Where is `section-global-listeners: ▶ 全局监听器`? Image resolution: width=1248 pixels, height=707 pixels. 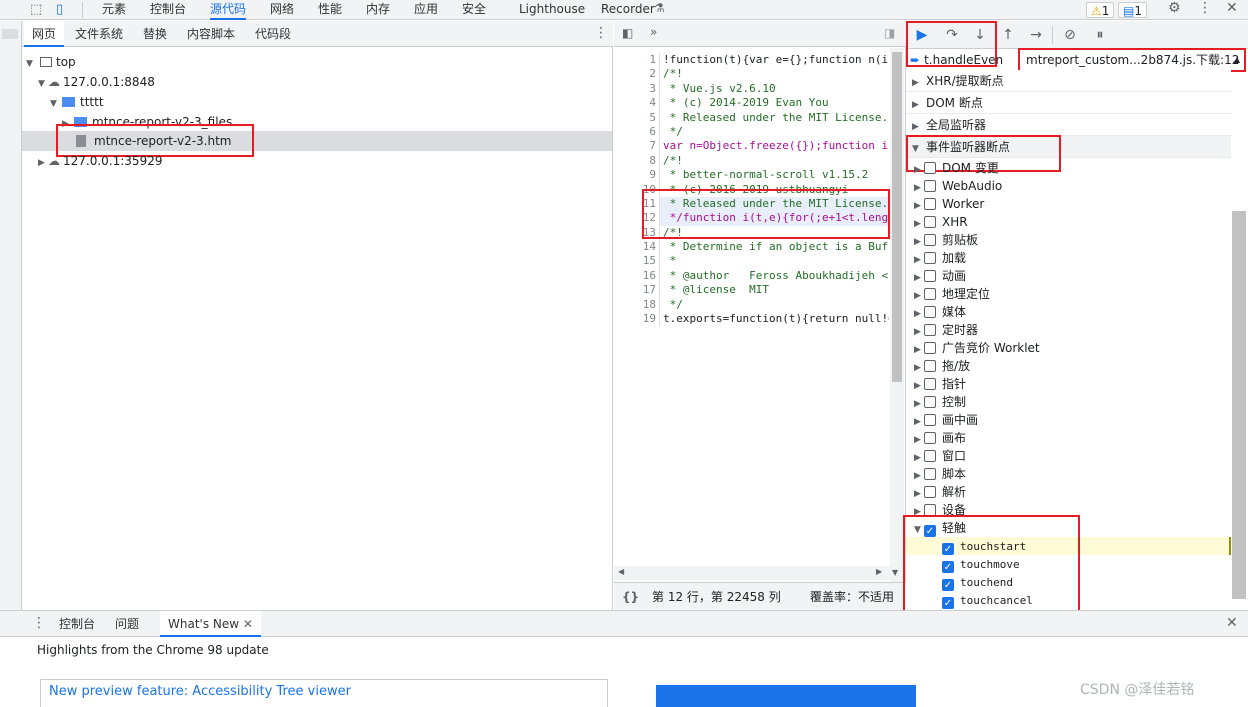
section-global-listeners: ▶ 全局监听器 is located at coordinates (1068, 125).